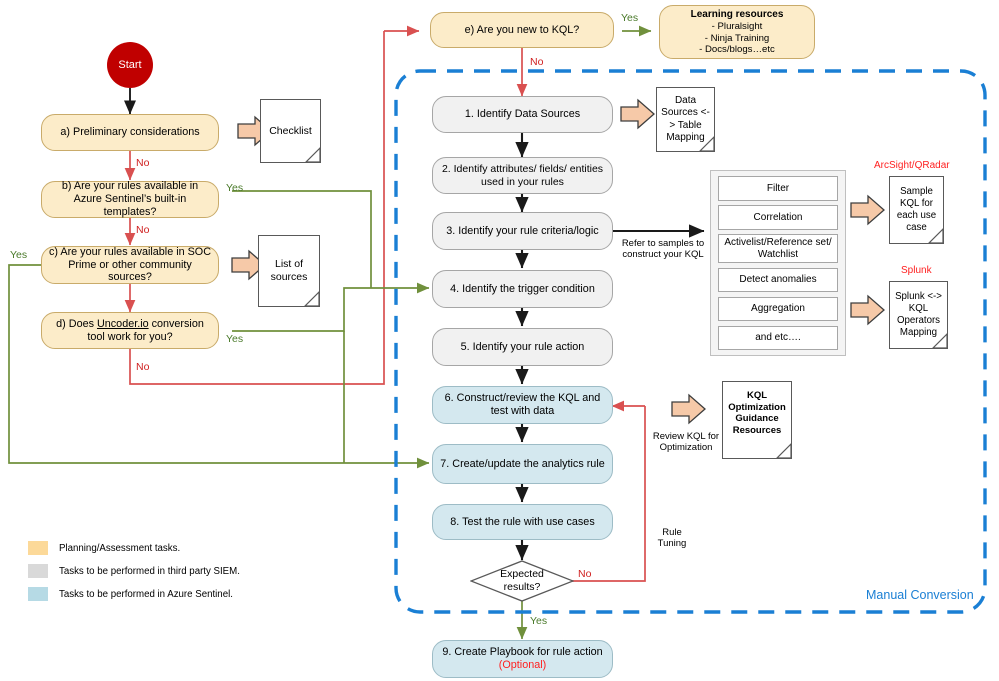  Describe the element at coordinates (920, 595) in the screenshot. I see `annotation-manual-conversion: Manual Conversion` at that location.